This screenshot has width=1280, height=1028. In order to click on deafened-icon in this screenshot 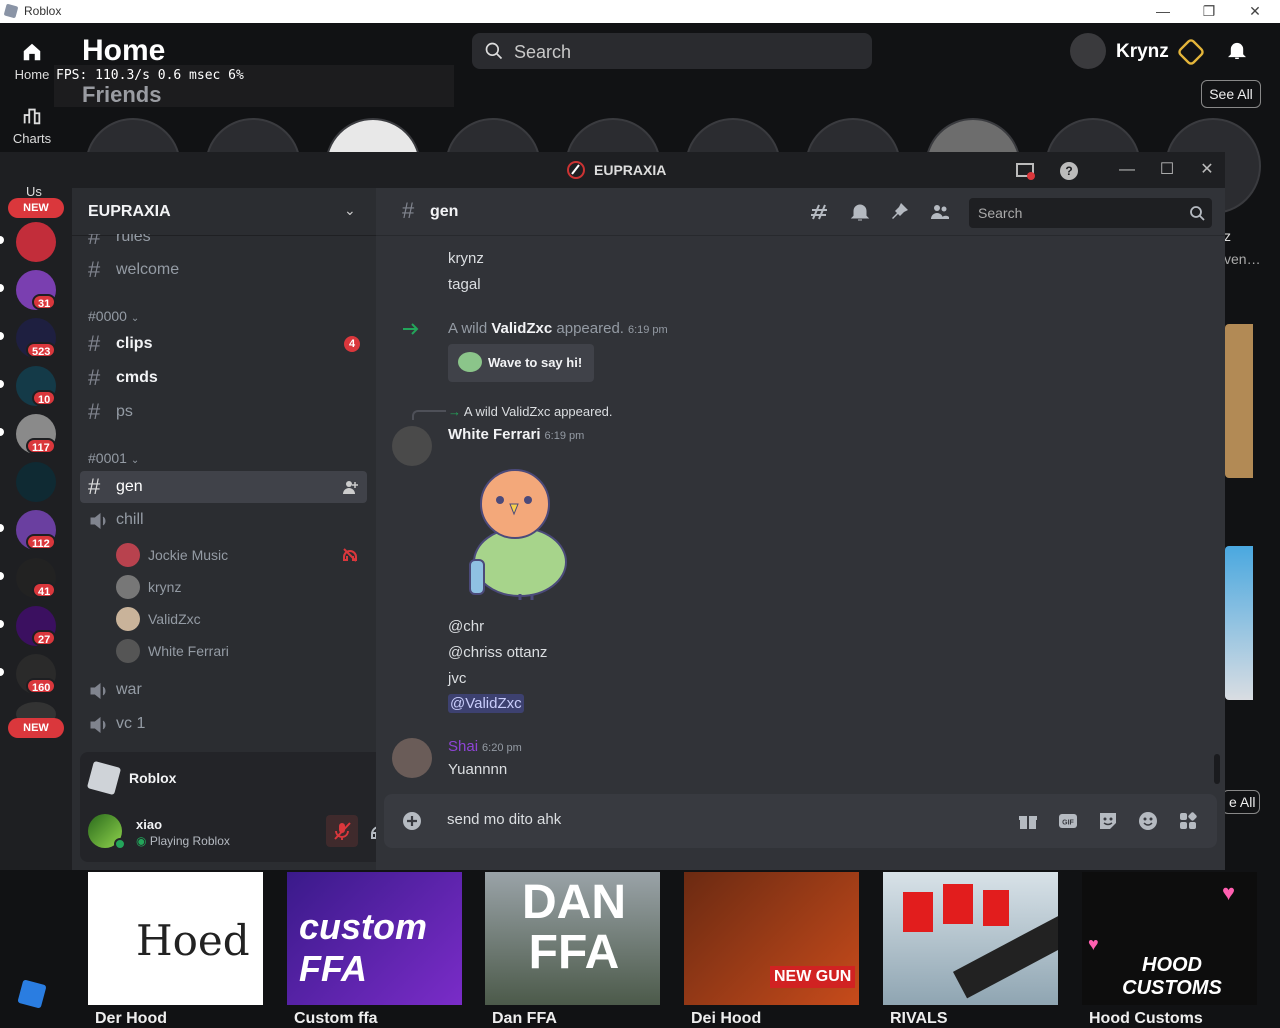, I will do `click(350, 555)`.